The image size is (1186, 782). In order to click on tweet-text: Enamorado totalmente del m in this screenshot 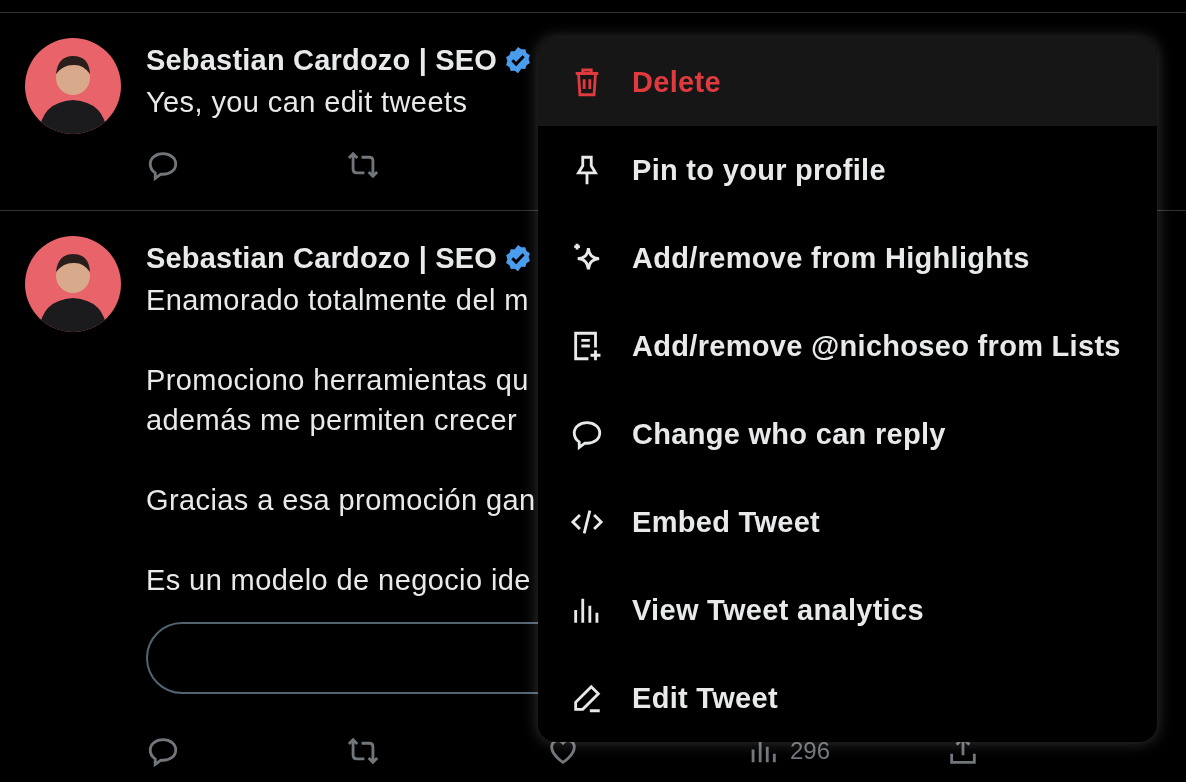, I will do `click(337, 300)`.